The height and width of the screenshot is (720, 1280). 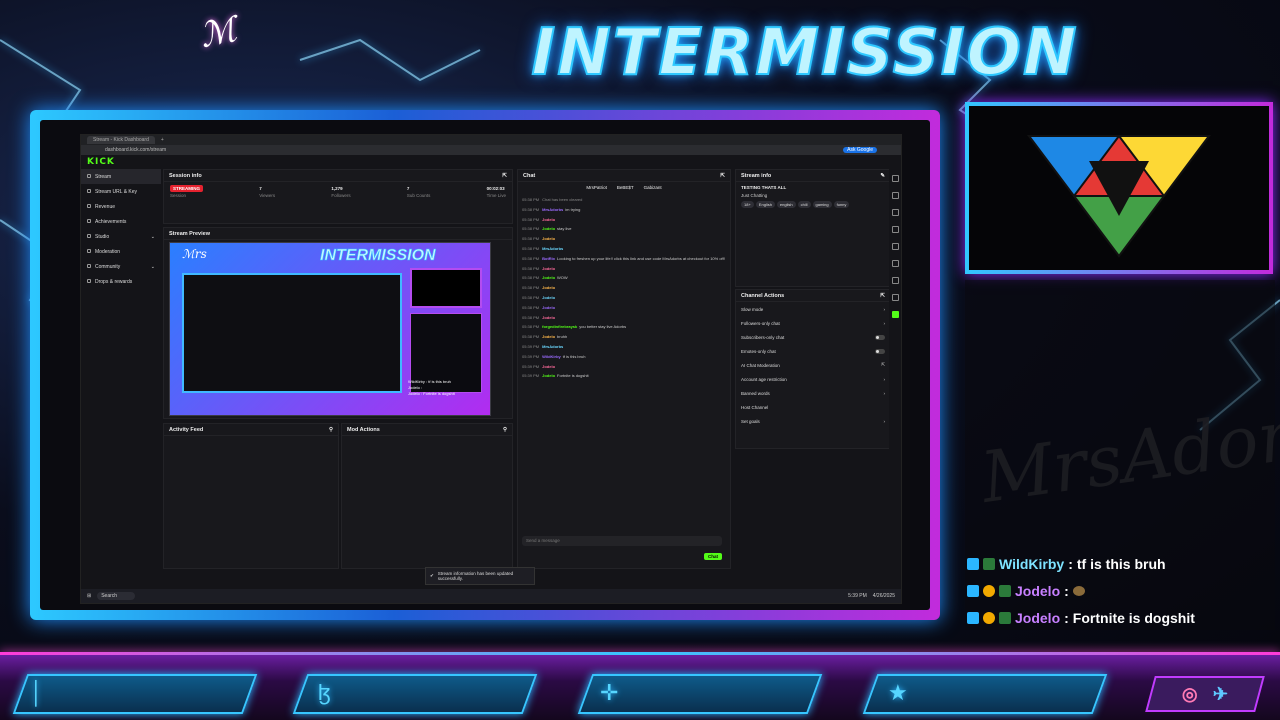 What do you see at coordinates (89, 235) in the screenshot?
I see `studio-icon` at bounding box center [89, 235].